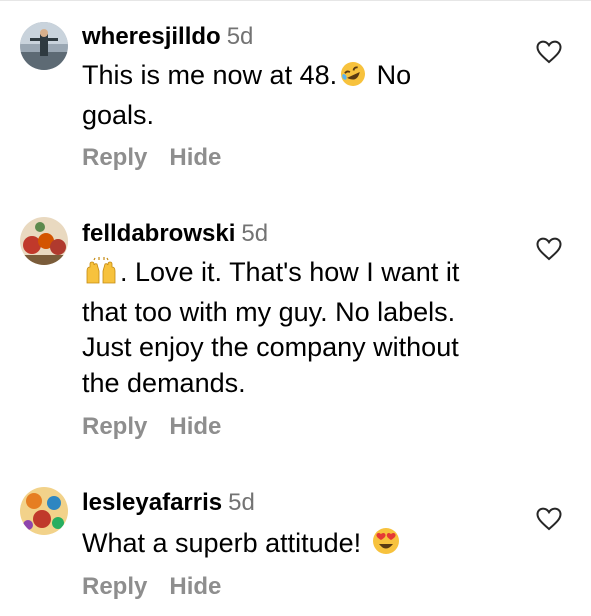 Image resolution: width=591 pixels, height=616 pixels. I want to click on timestamp: 5d, so click(241, 502).